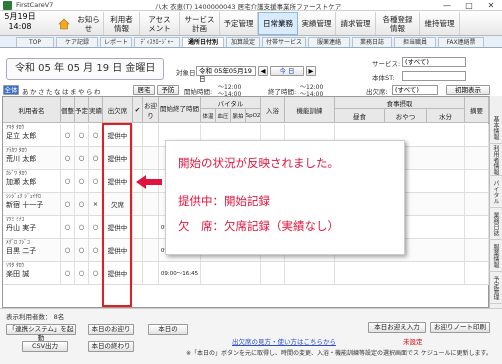 This screenshot has height=364, width=502. I want to click on service-select: (すべて), so click(434, 62).